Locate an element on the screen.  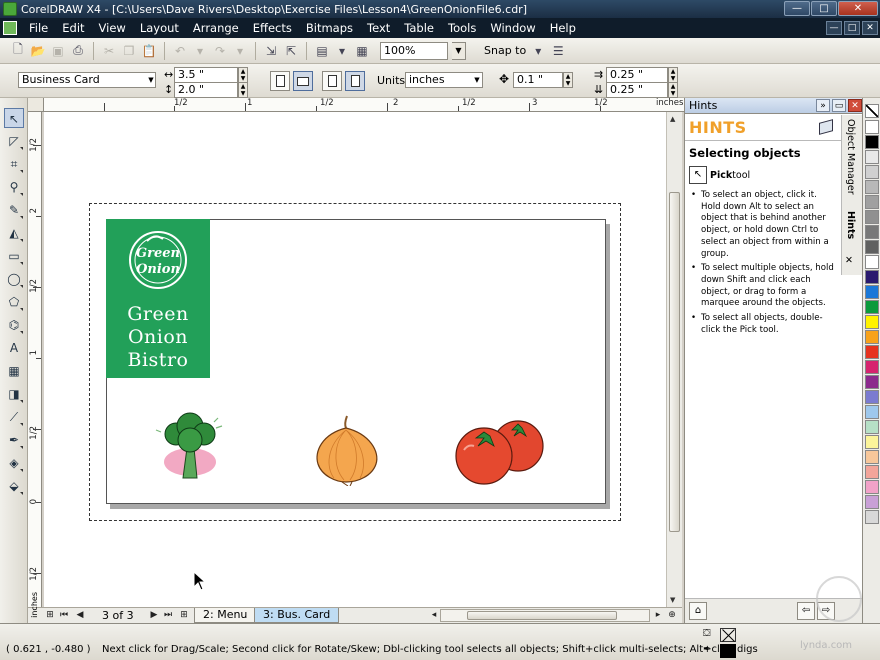
smart-fill-tool-icon: ◭ is located at coordinates (14, 233).